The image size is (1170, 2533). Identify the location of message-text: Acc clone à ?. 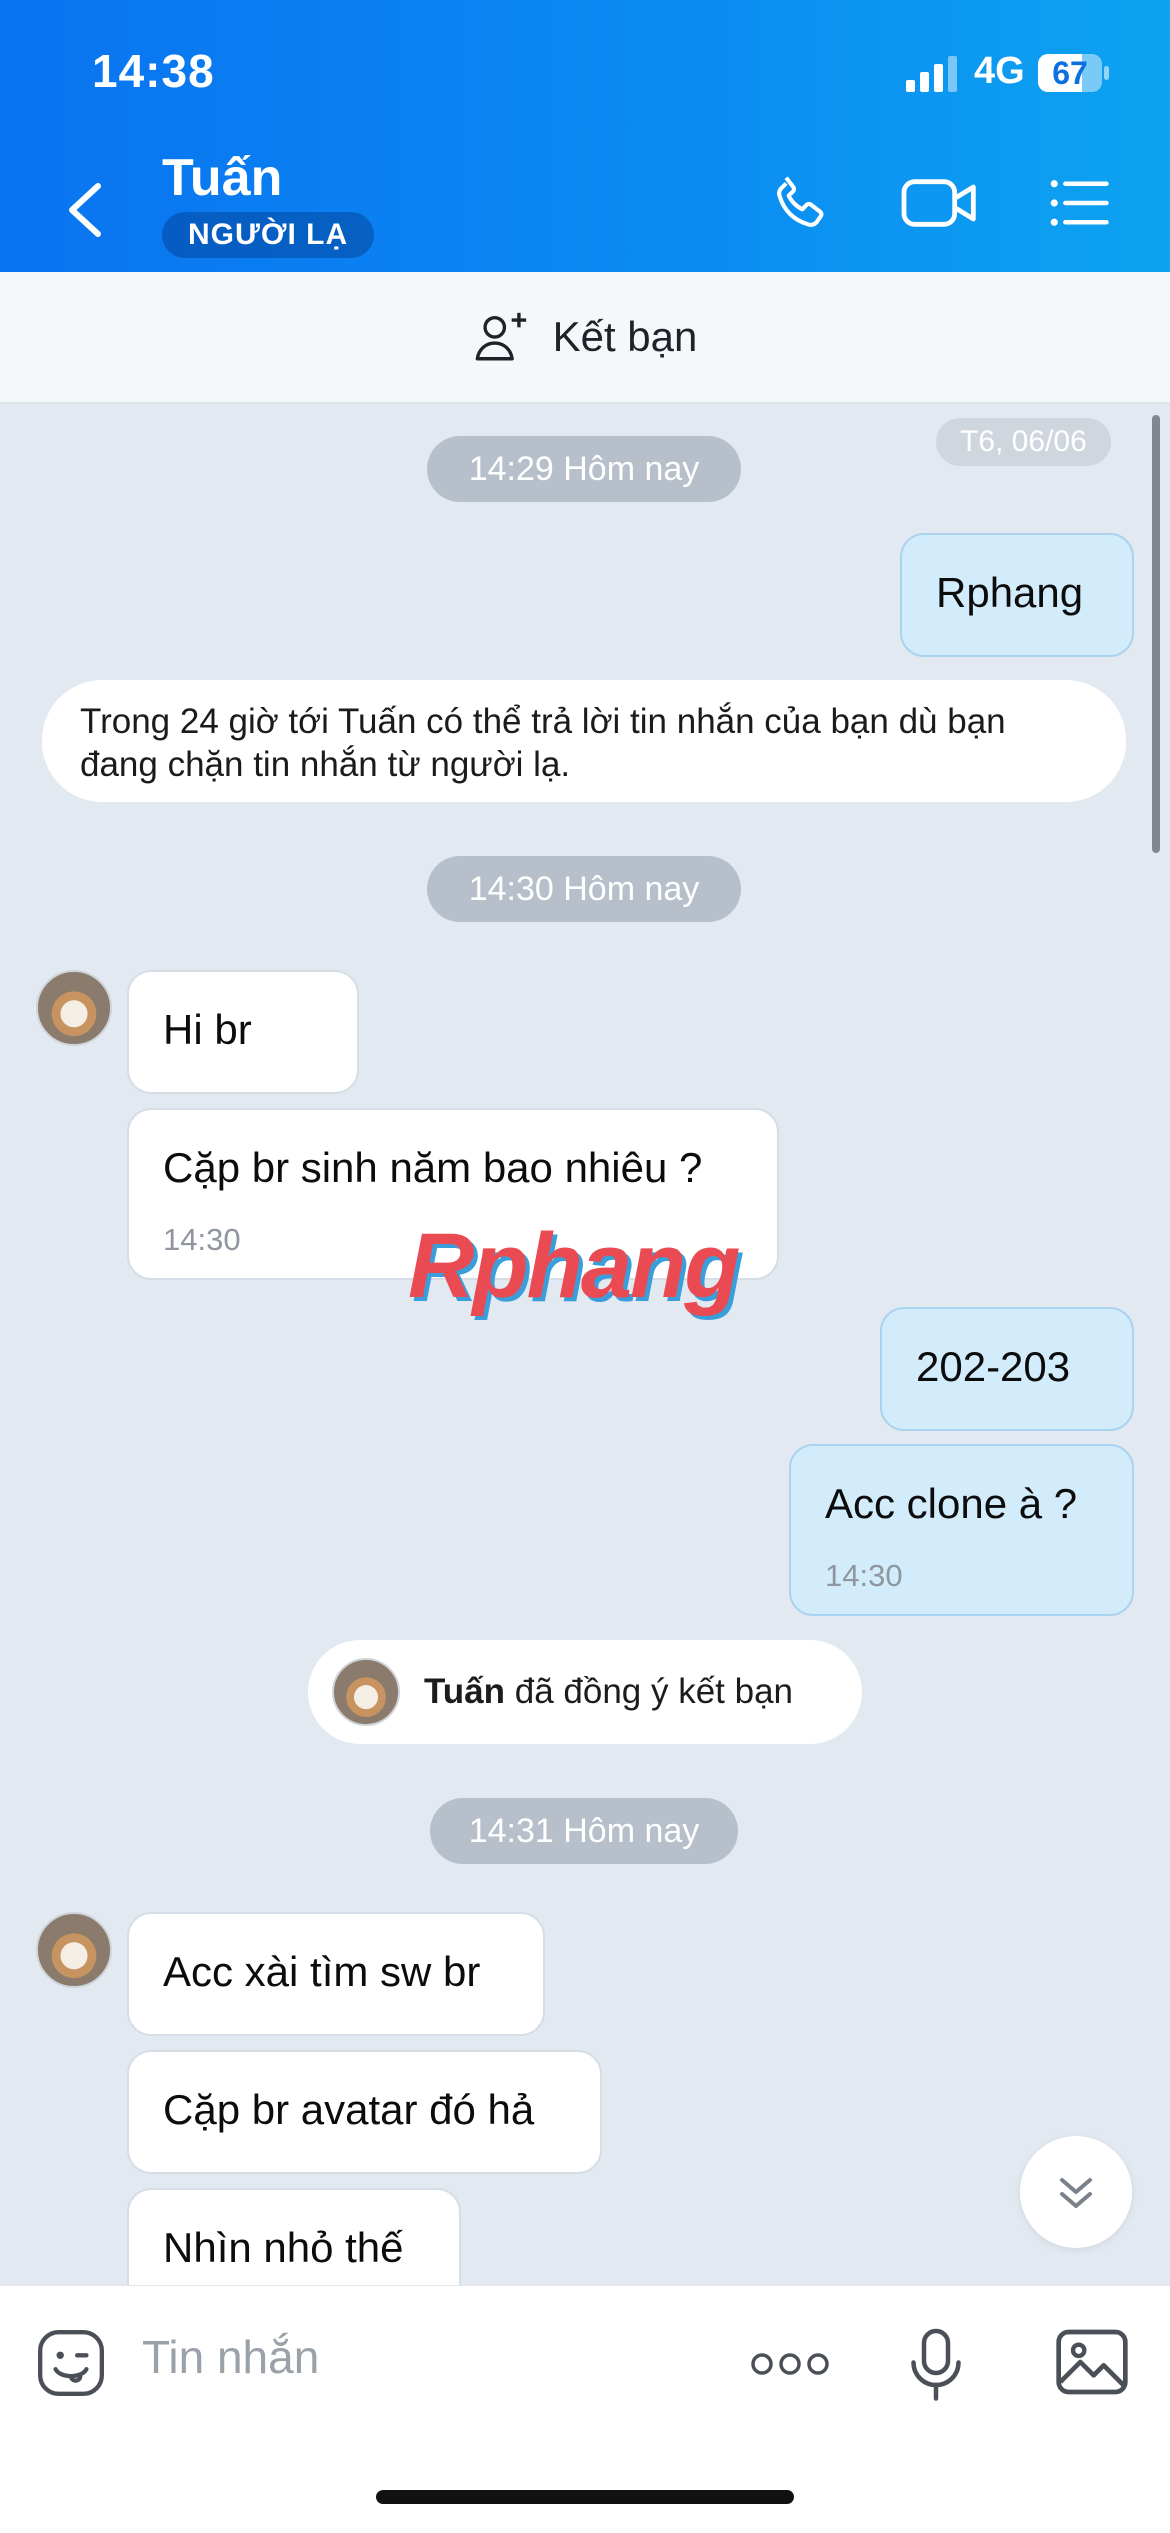
(951, 1503).